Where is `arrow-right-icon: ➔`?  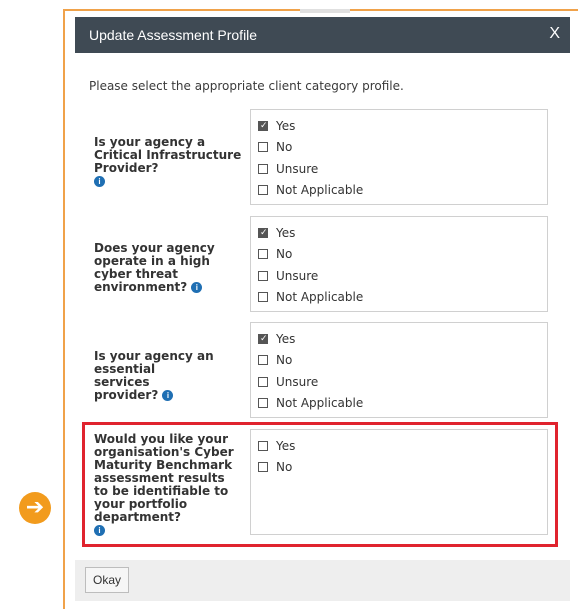 arrow-right-icon: ➔ is located at coordinates (35, 508).